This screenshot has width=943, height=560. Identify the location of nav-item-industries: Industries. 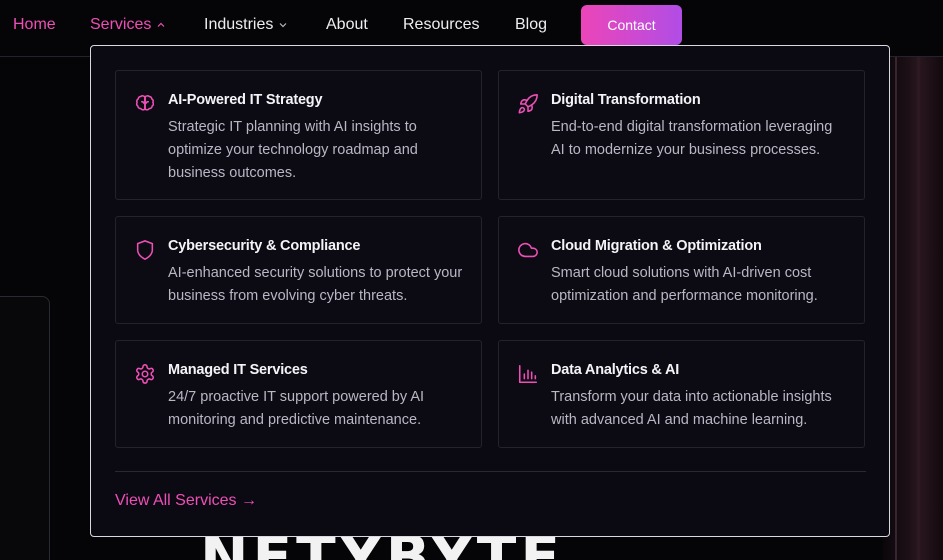
(245, 25).